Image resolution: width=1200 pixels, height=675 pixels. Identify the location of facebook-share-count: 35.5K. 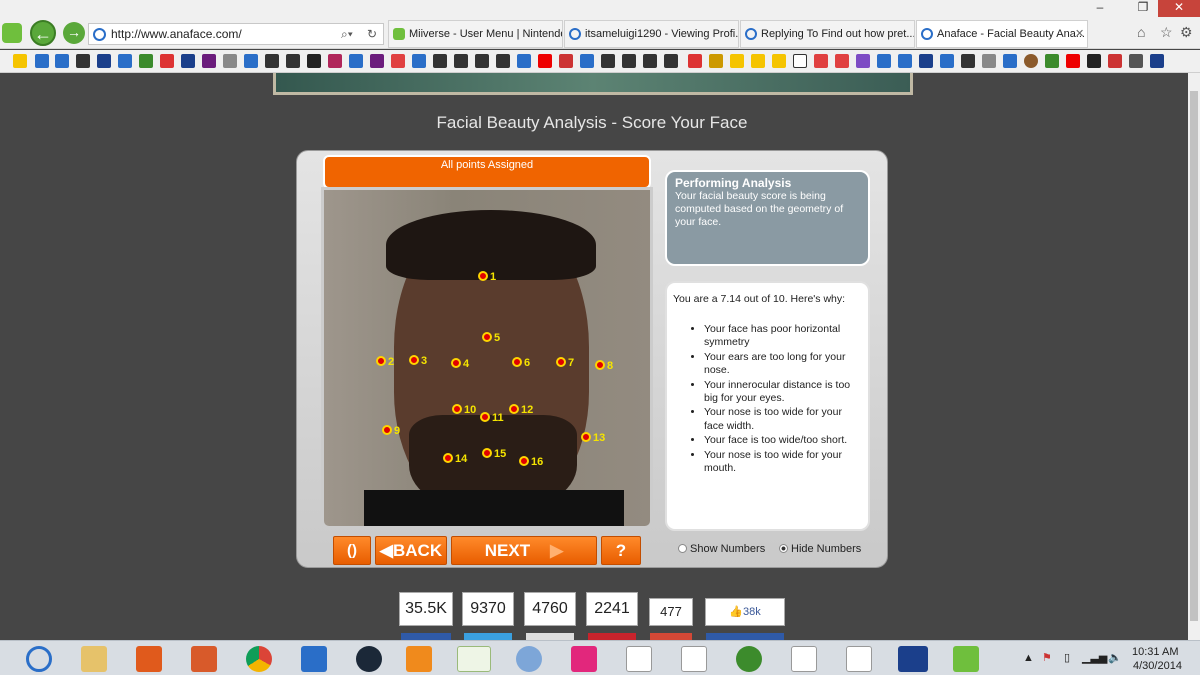
(426, 609).